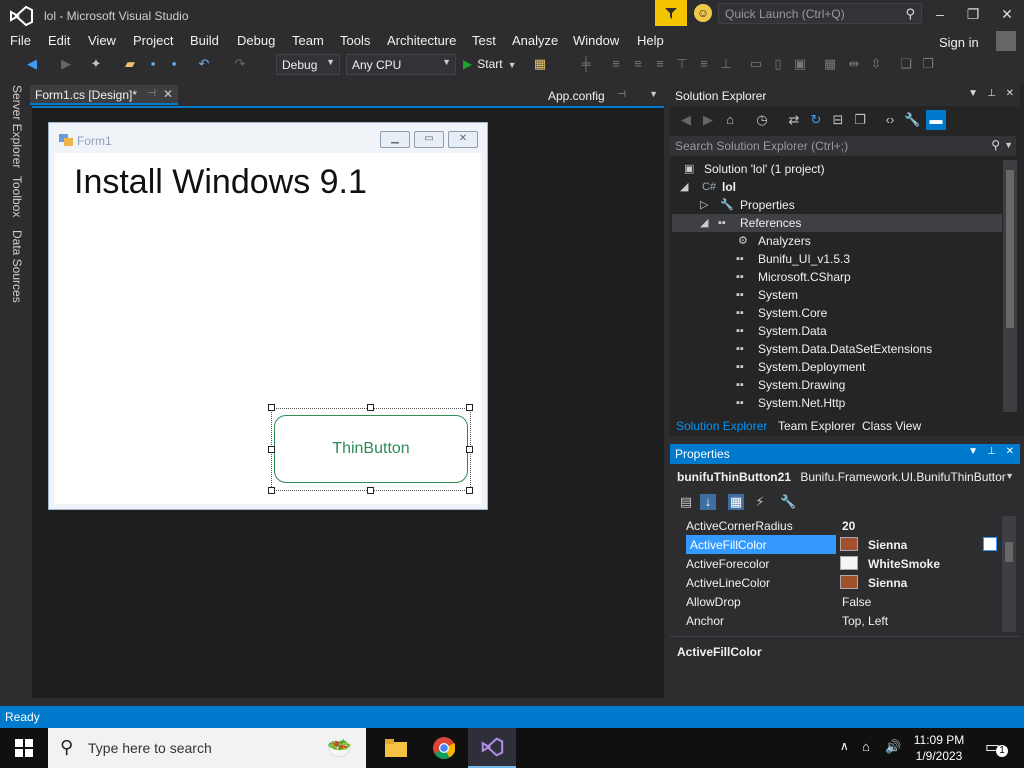 The width and height of the screenshot is (1024, 768). I want to click on file-explorer-taskbar-icon, so click(396, 748).